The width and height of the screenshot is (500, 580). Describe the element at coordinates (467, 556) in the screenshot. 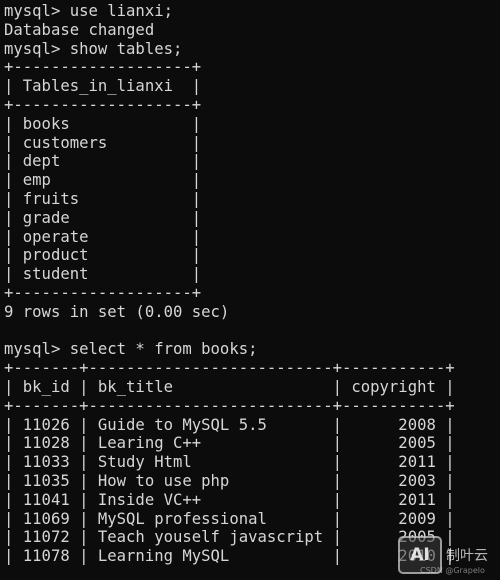

I see `watermark-brand: 制叶云` at that location.